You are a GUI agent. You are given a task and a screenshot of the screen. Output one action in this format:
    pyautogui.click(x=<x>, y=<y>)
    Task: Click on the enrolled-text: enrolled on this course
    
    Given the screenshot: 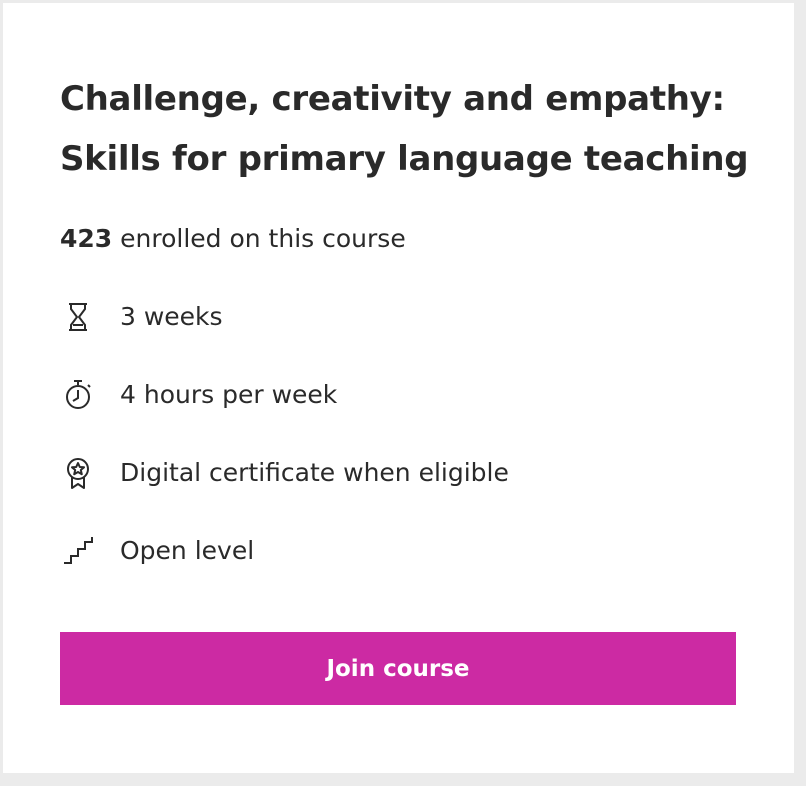 What is the action you would take?
    pyautogui.click(x=259, y=238)
    